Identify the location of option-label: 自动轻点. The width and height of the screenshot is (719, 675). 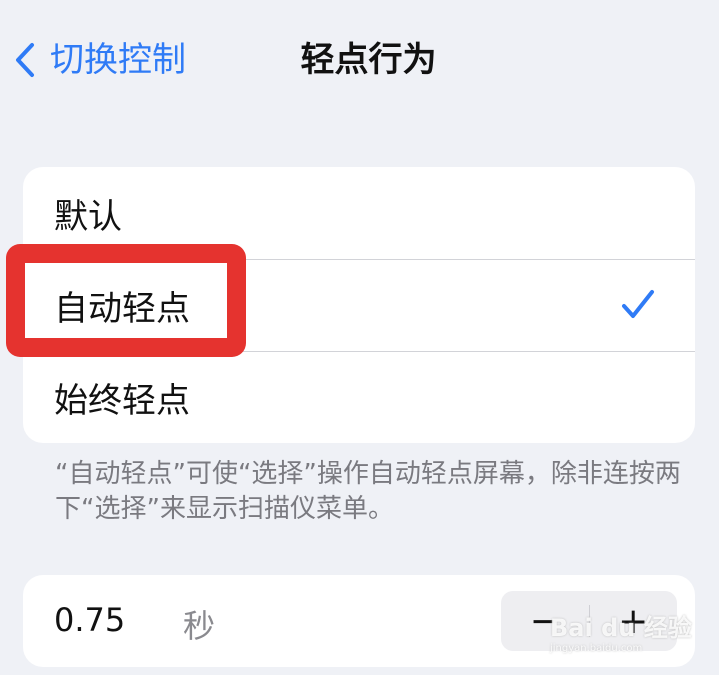
(122, 308).